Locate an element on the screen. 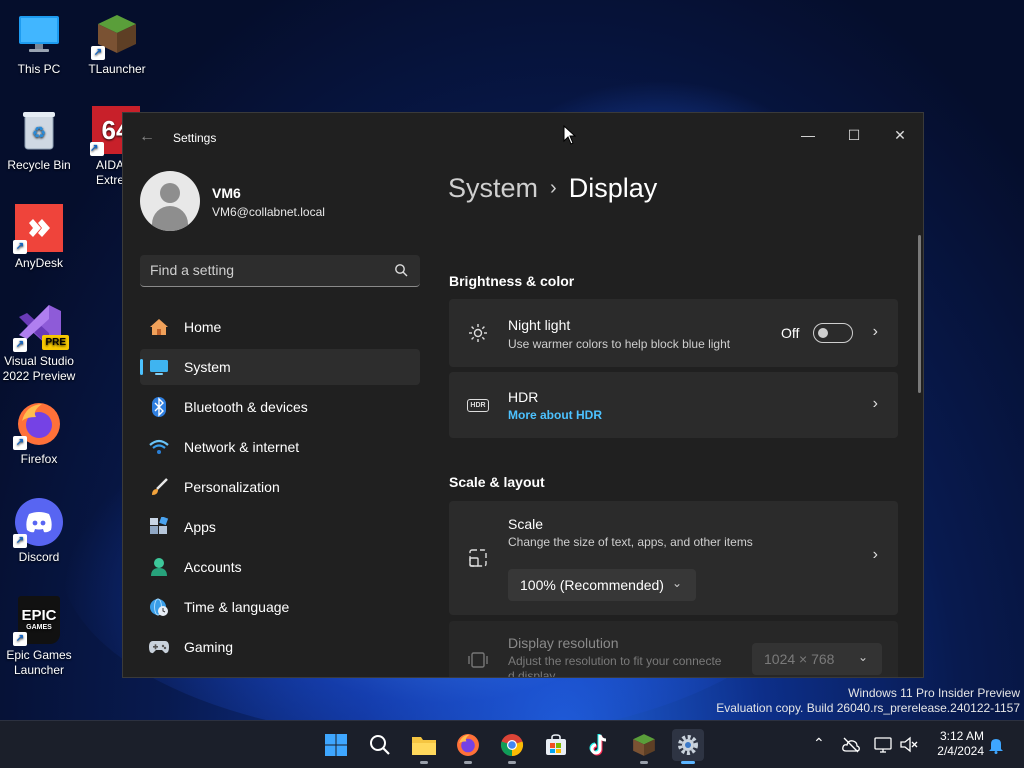  active-app-indicator is located at coordinates (688, 762).